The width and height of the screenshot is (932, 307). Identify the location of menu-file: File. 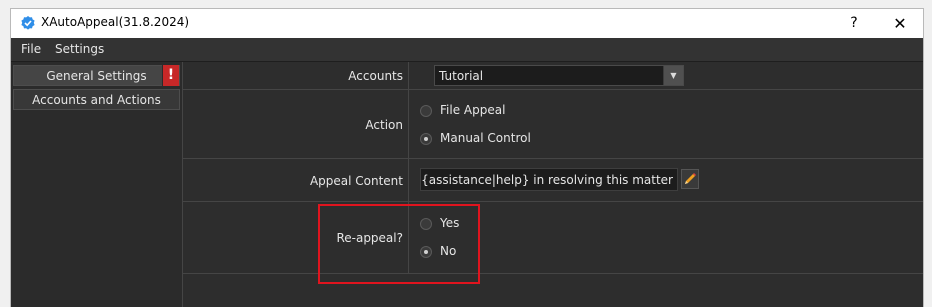
(31, 49).